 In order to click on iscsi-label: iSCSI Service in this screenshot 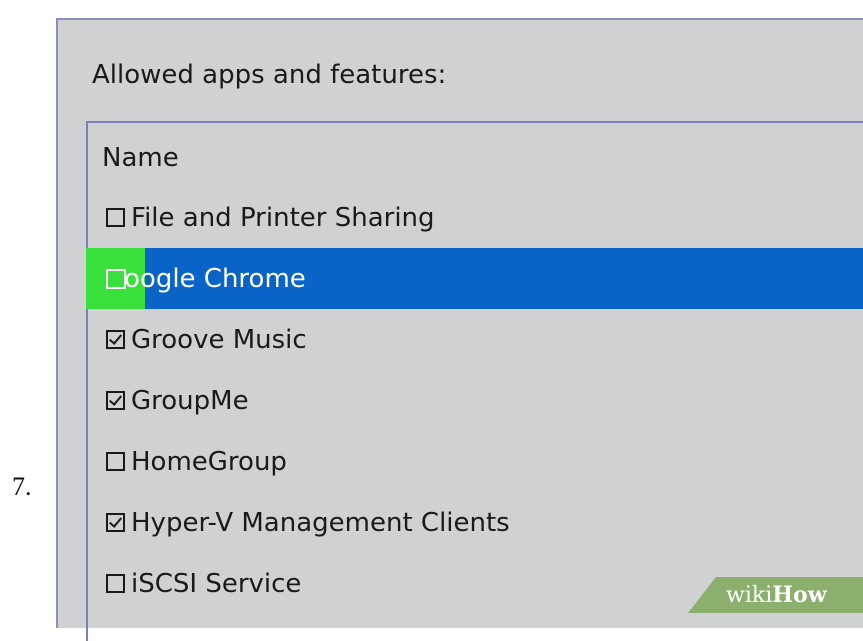, I will do `click(216, 583)`.